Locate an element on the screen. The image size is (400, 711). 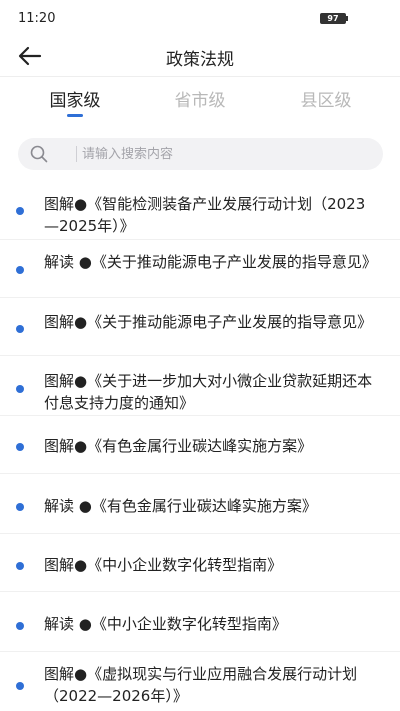
list-item: 图解●《虚拟现实与行业应用融合发展行动计划（2022—2026年）》 is located at coordinates (200, 681).